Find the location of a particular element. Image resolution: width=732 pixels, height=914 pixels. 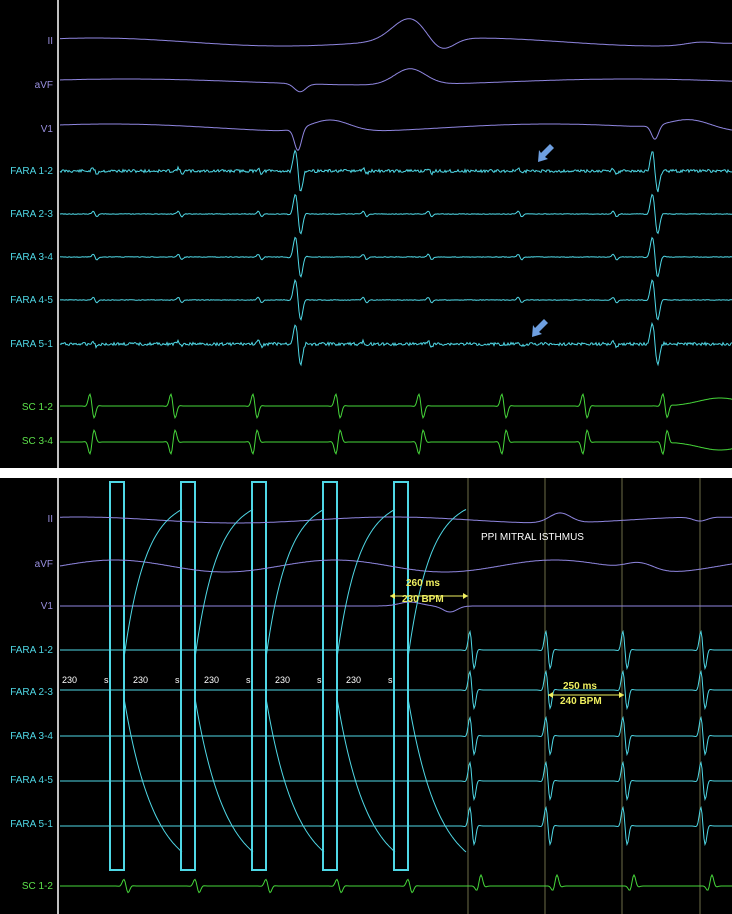

measurement-ms: 250 ms is located at coordinates (580, 686).